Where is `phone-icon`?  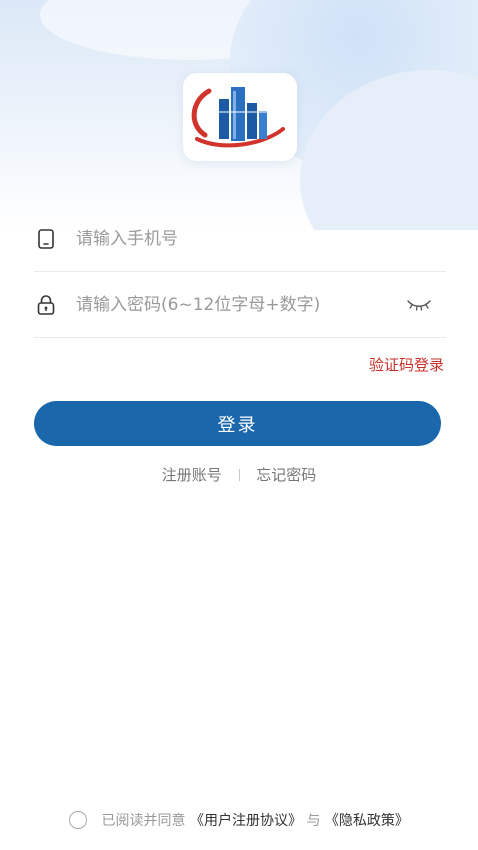
phone-icon is located at coordinates (46, 239).